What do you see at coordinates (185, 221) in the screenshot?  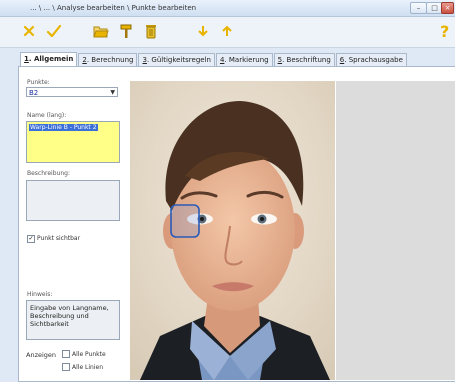 I see `point-marker` at bounding box center [185, 221].